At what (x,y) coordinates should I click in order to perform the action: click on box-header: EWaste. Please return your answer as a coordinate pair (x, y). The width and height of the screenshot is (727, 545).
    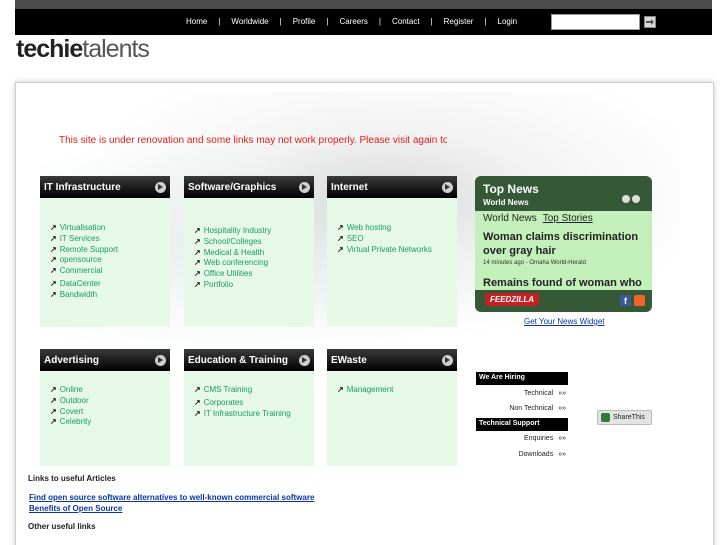
    Looking at the image, I should click on (392, 360).